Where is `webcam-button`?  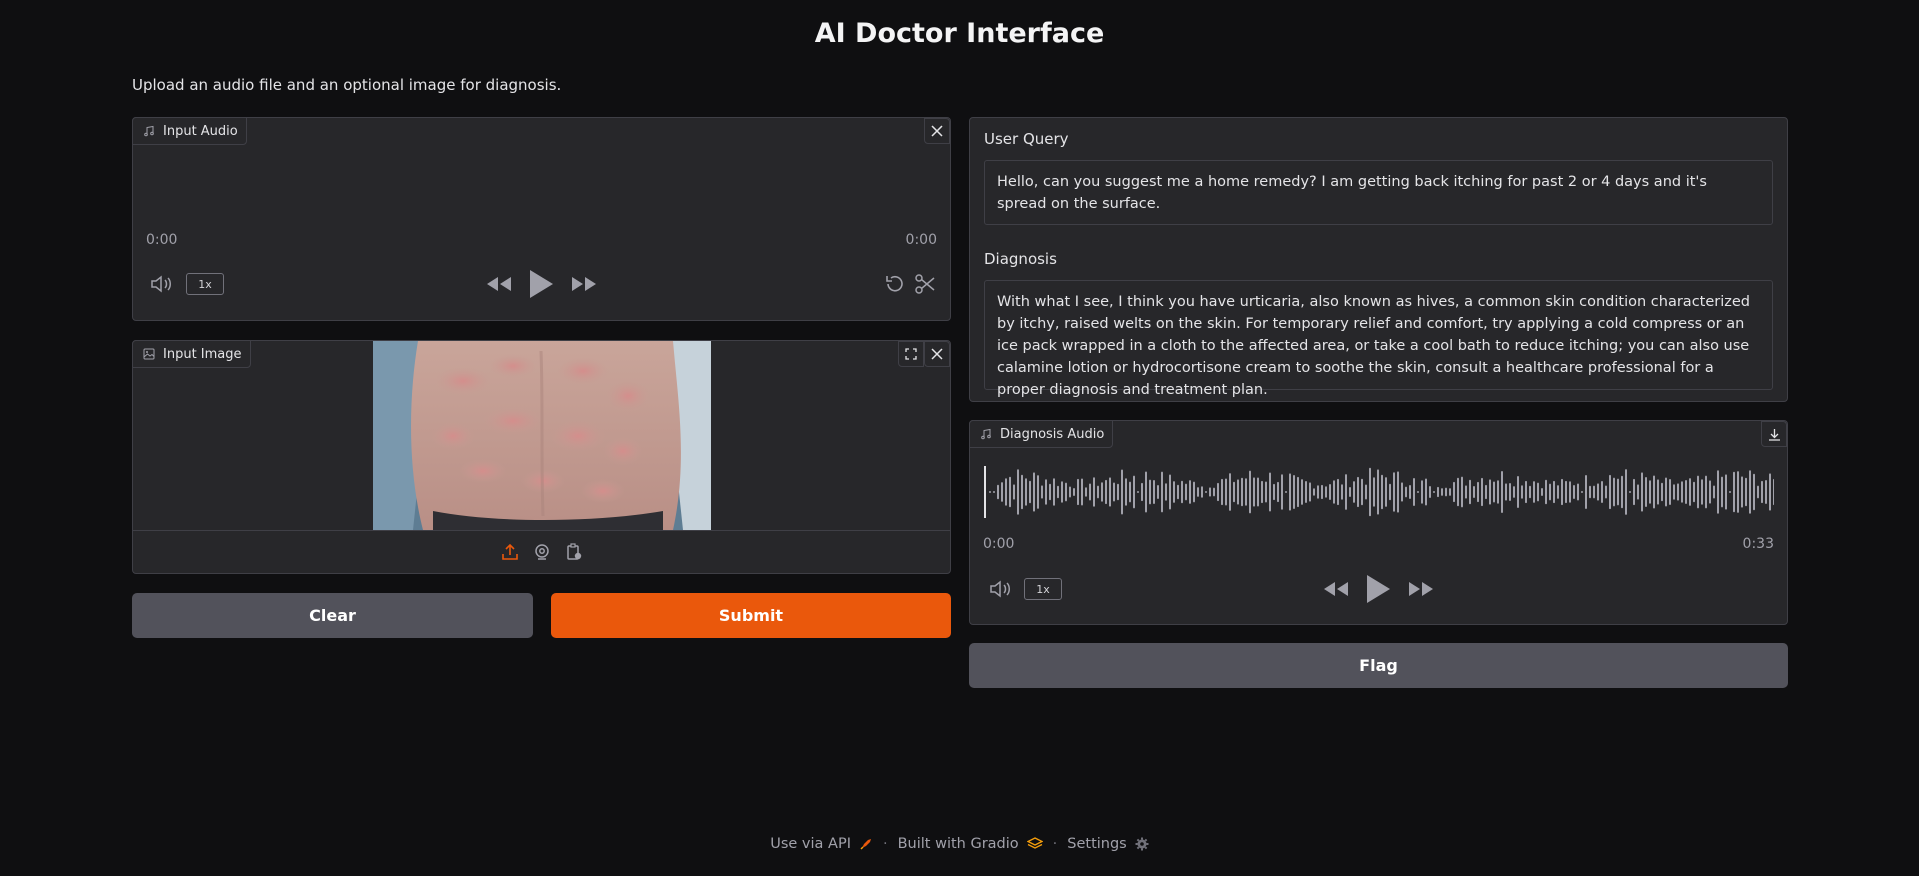 webcam-button is located at coordinates (542, 552).